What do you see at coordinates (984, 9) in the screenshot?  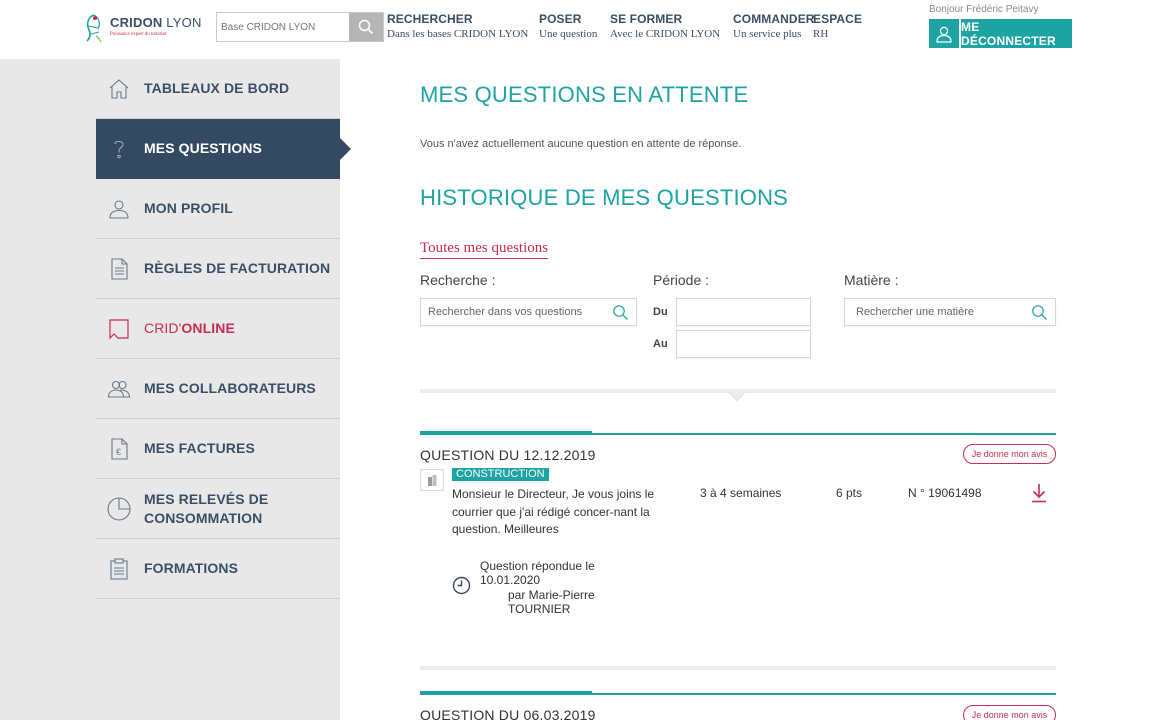 I see `user-greeting: Bonjour Frédéric Peitavy` at bounding box center [984, 9].